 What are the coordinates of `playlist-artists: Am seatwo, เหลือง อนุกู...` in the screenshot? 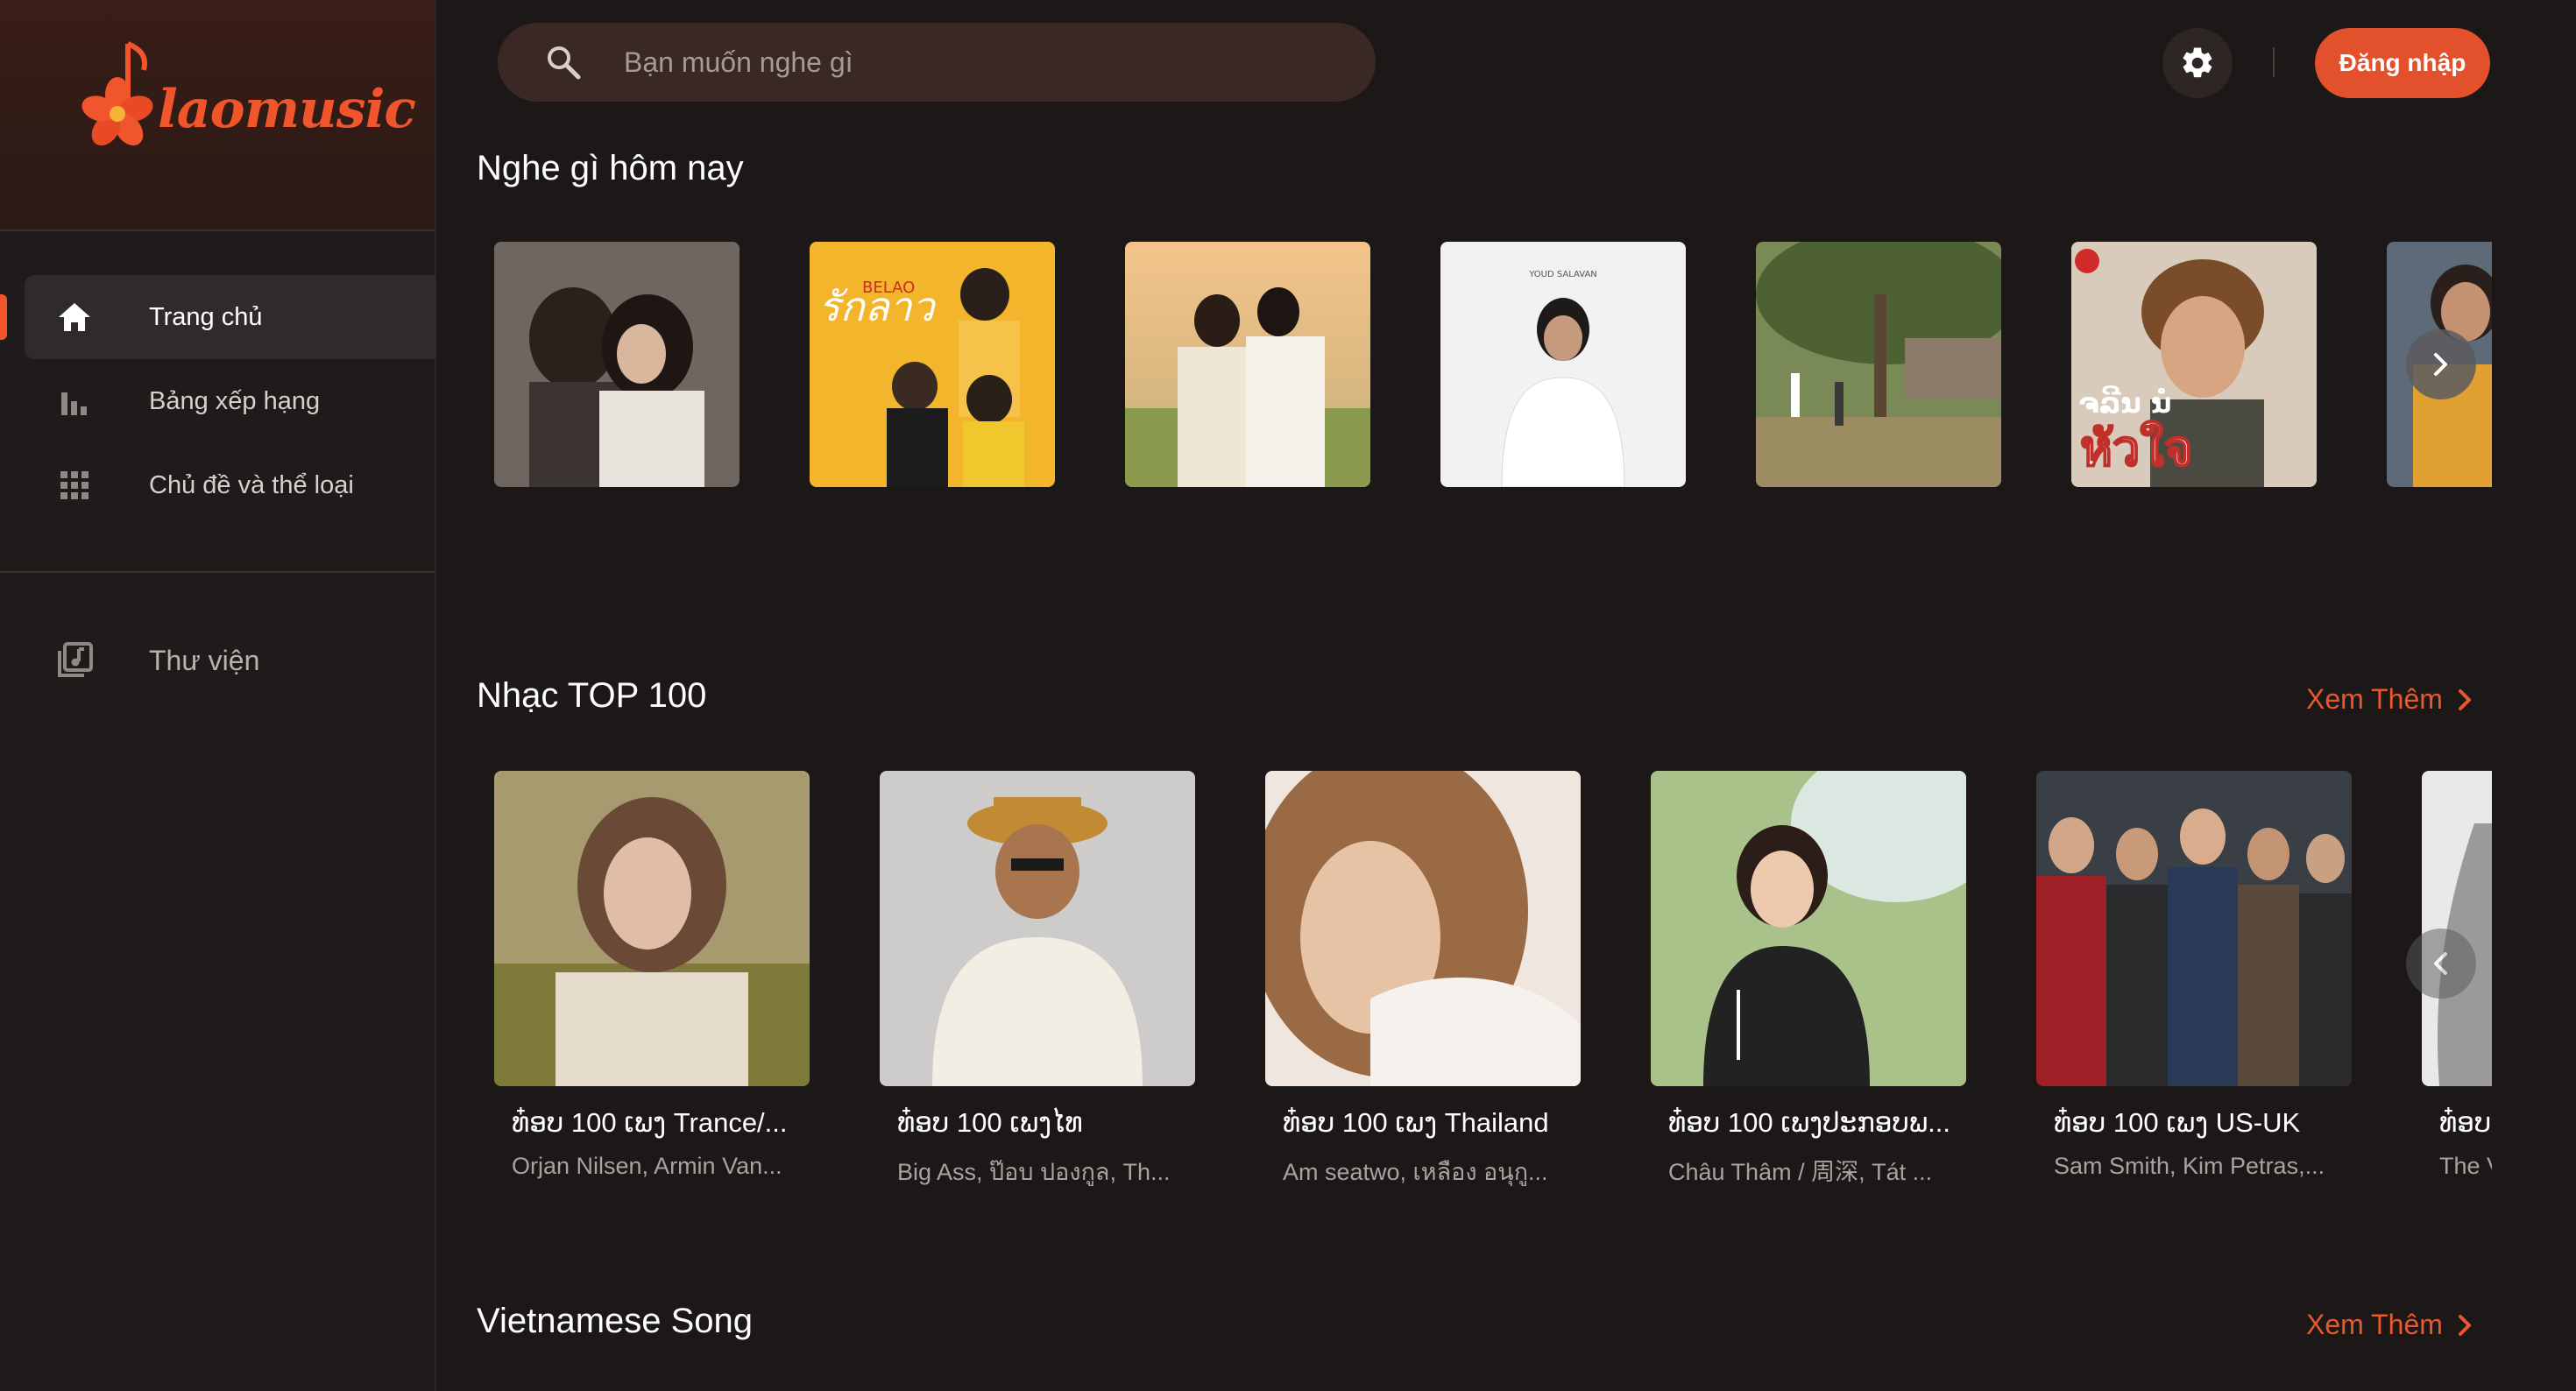 It's located at (1415, 1172).